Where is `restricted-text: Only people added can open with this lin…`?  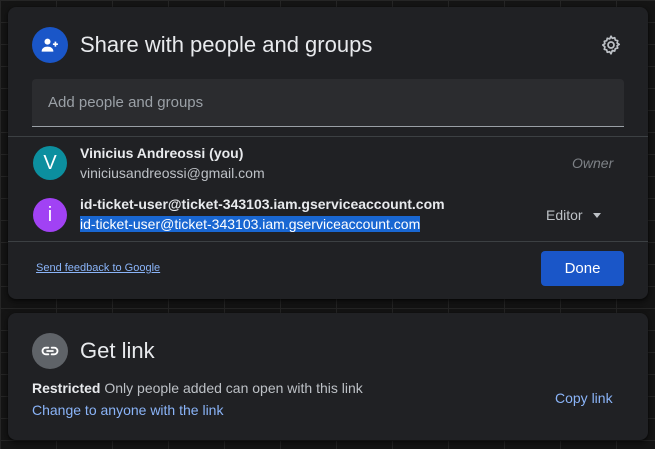 restricted-text: Only people added can open with this lin… is located at coordinates (233, 388).